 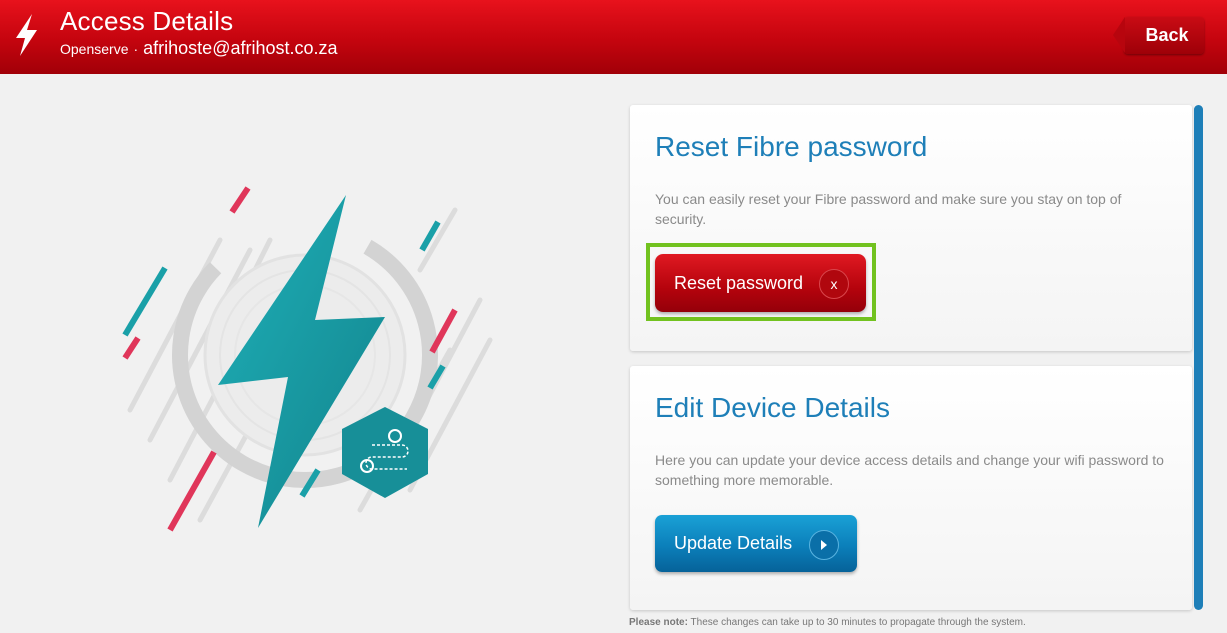 What do you see at coordinates (658, 622) in the screenshot?
I see `note-prefix: Please note:` at bounding box center [658, 622].